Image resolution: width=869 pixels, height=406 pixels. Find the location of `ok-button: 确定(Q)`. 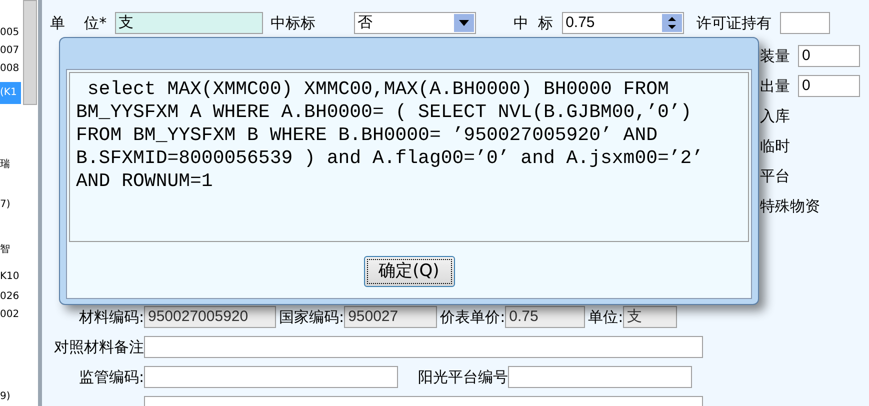

ok-button: 确定(Q) is located at coordinates (409, 271).